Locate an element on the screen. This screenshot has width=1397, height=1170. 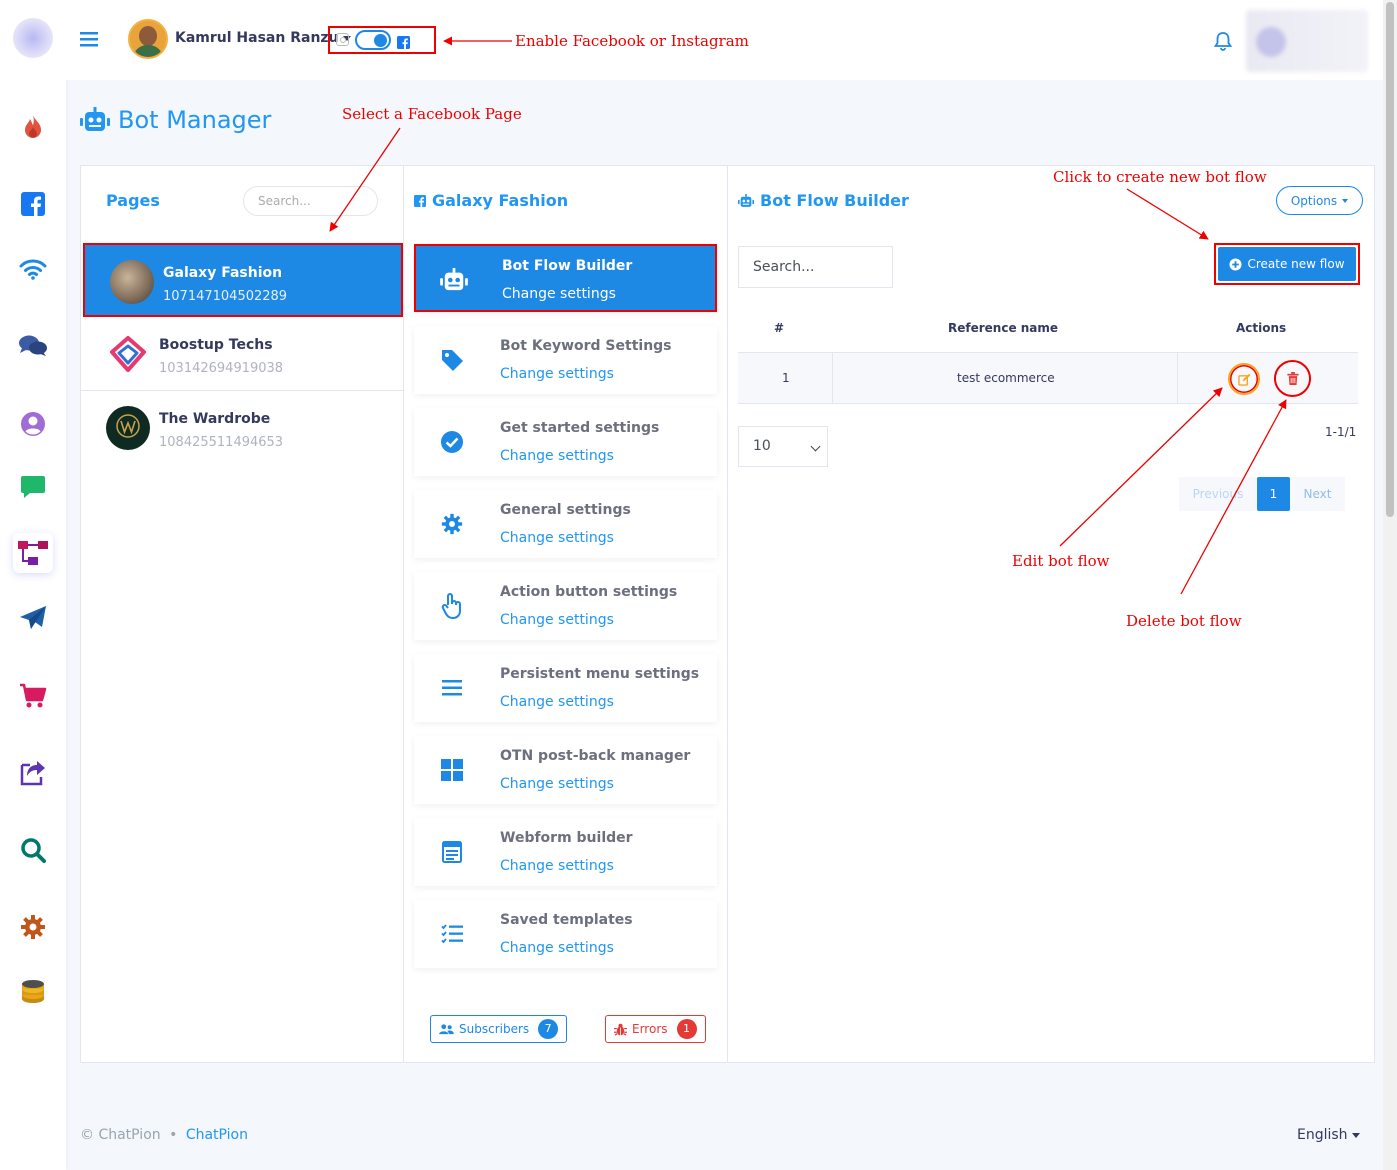
platform-toggle is located at coordinates (382, 40).